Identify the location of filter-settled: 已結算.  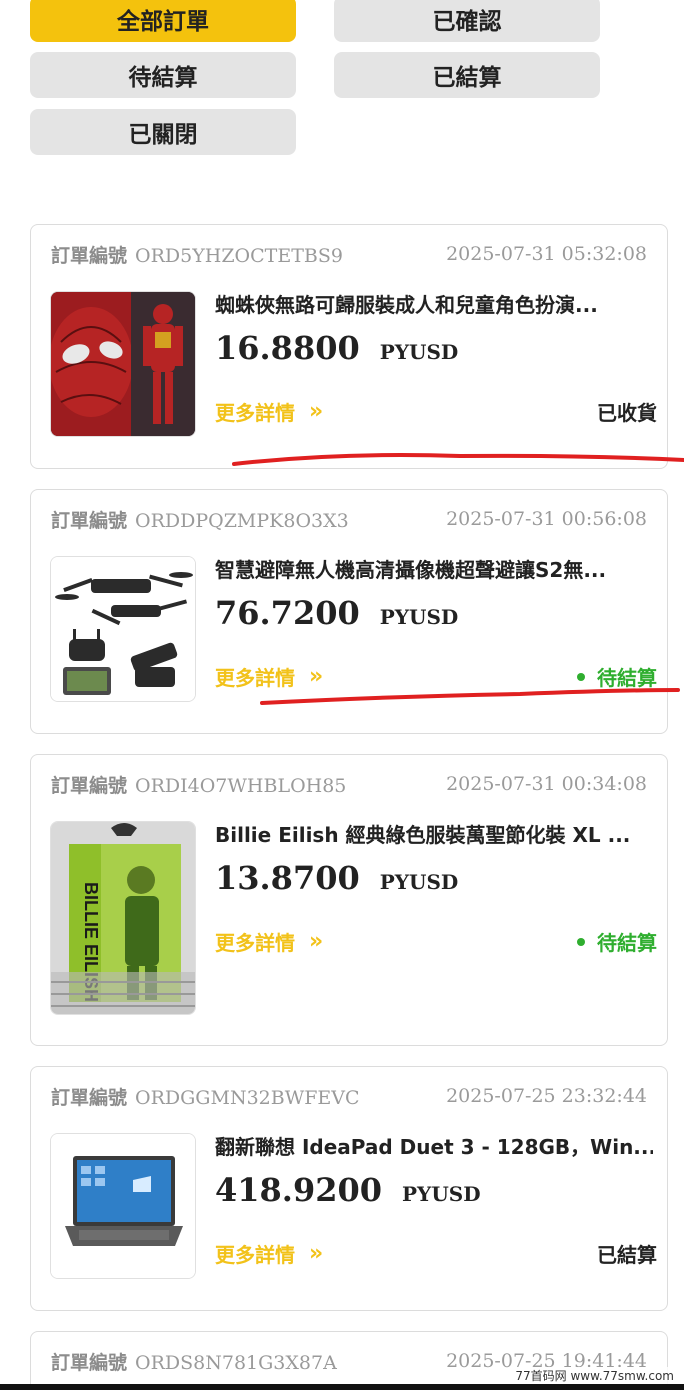
(467, 75).